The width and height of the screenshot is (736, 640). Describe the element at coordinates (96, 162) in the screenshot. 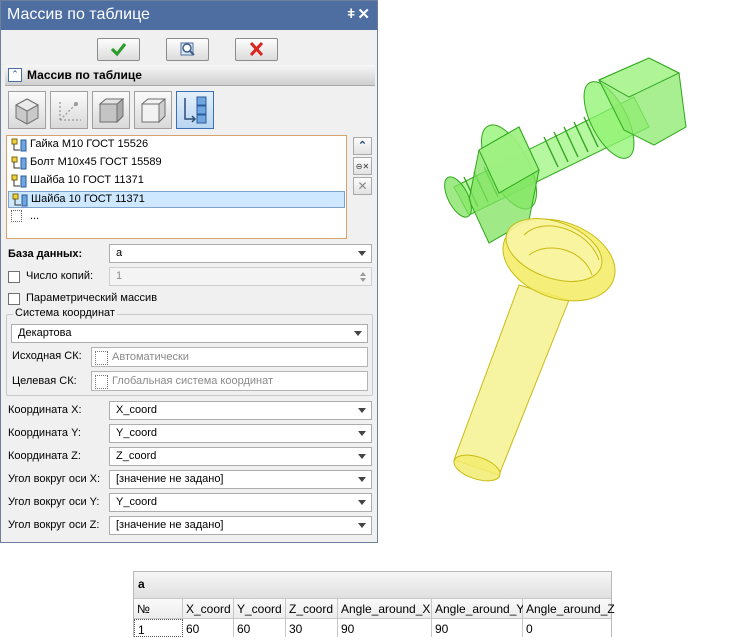

I see `list-item-label: Болт М10х45 ГОСТ 15589` at that location.